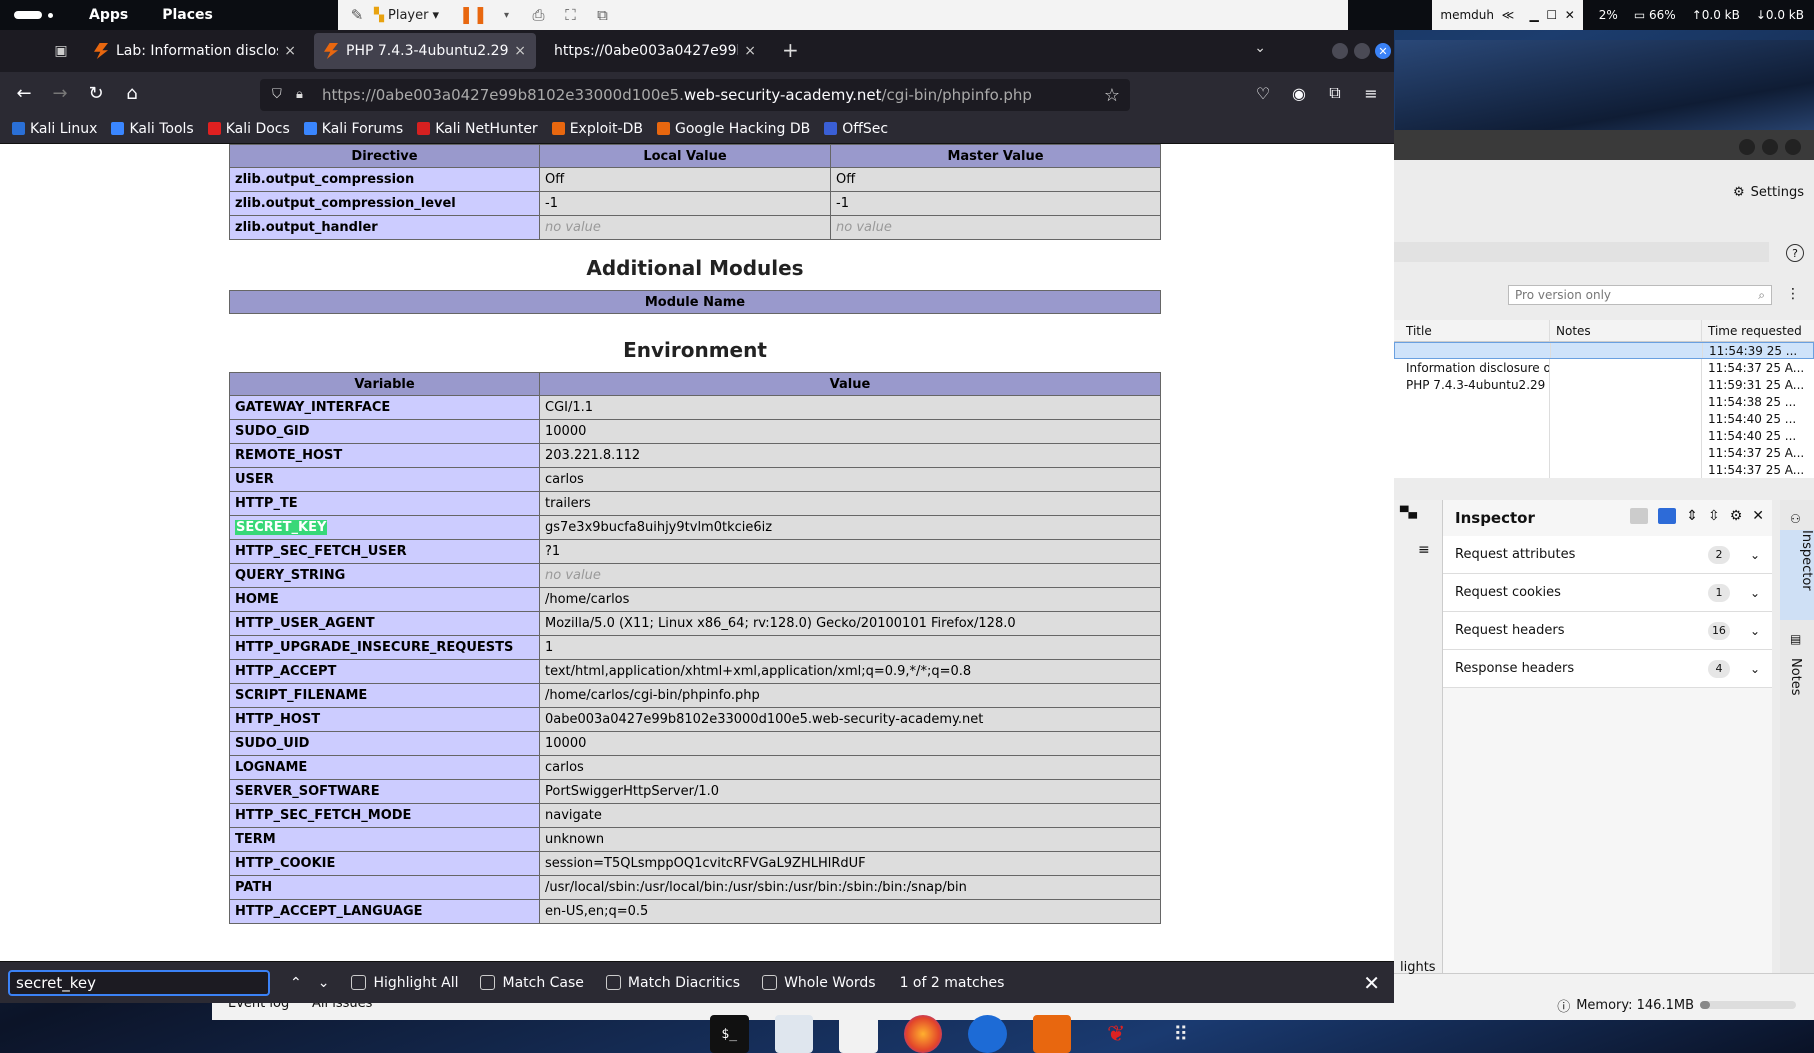 This screenshot has height=1053, width=1814. What do you see at coordinates (1051, 1034) in the screenshot?
I see `burp-suite-icon` at bounding box center [1051, 1034].